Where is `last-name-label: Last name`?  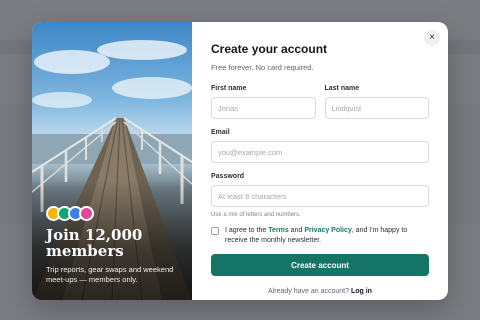
last-name-label: Last name is located at coordinates (342, 88).